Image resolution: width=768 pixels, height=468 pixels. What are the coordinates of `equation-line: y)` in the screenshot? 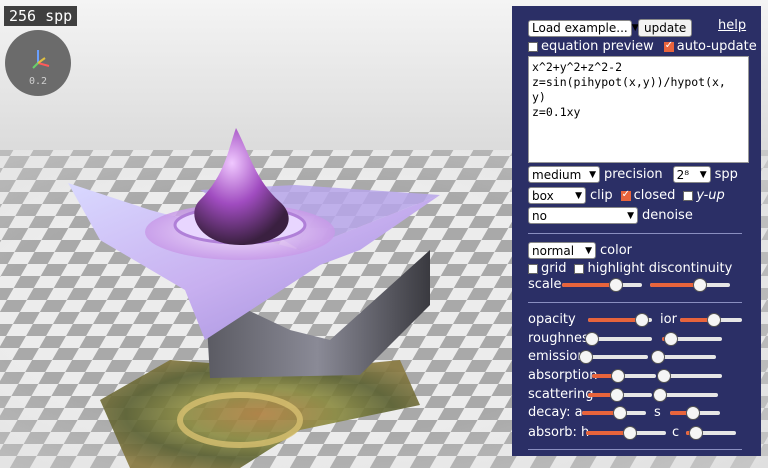 It's located at (539, 97).